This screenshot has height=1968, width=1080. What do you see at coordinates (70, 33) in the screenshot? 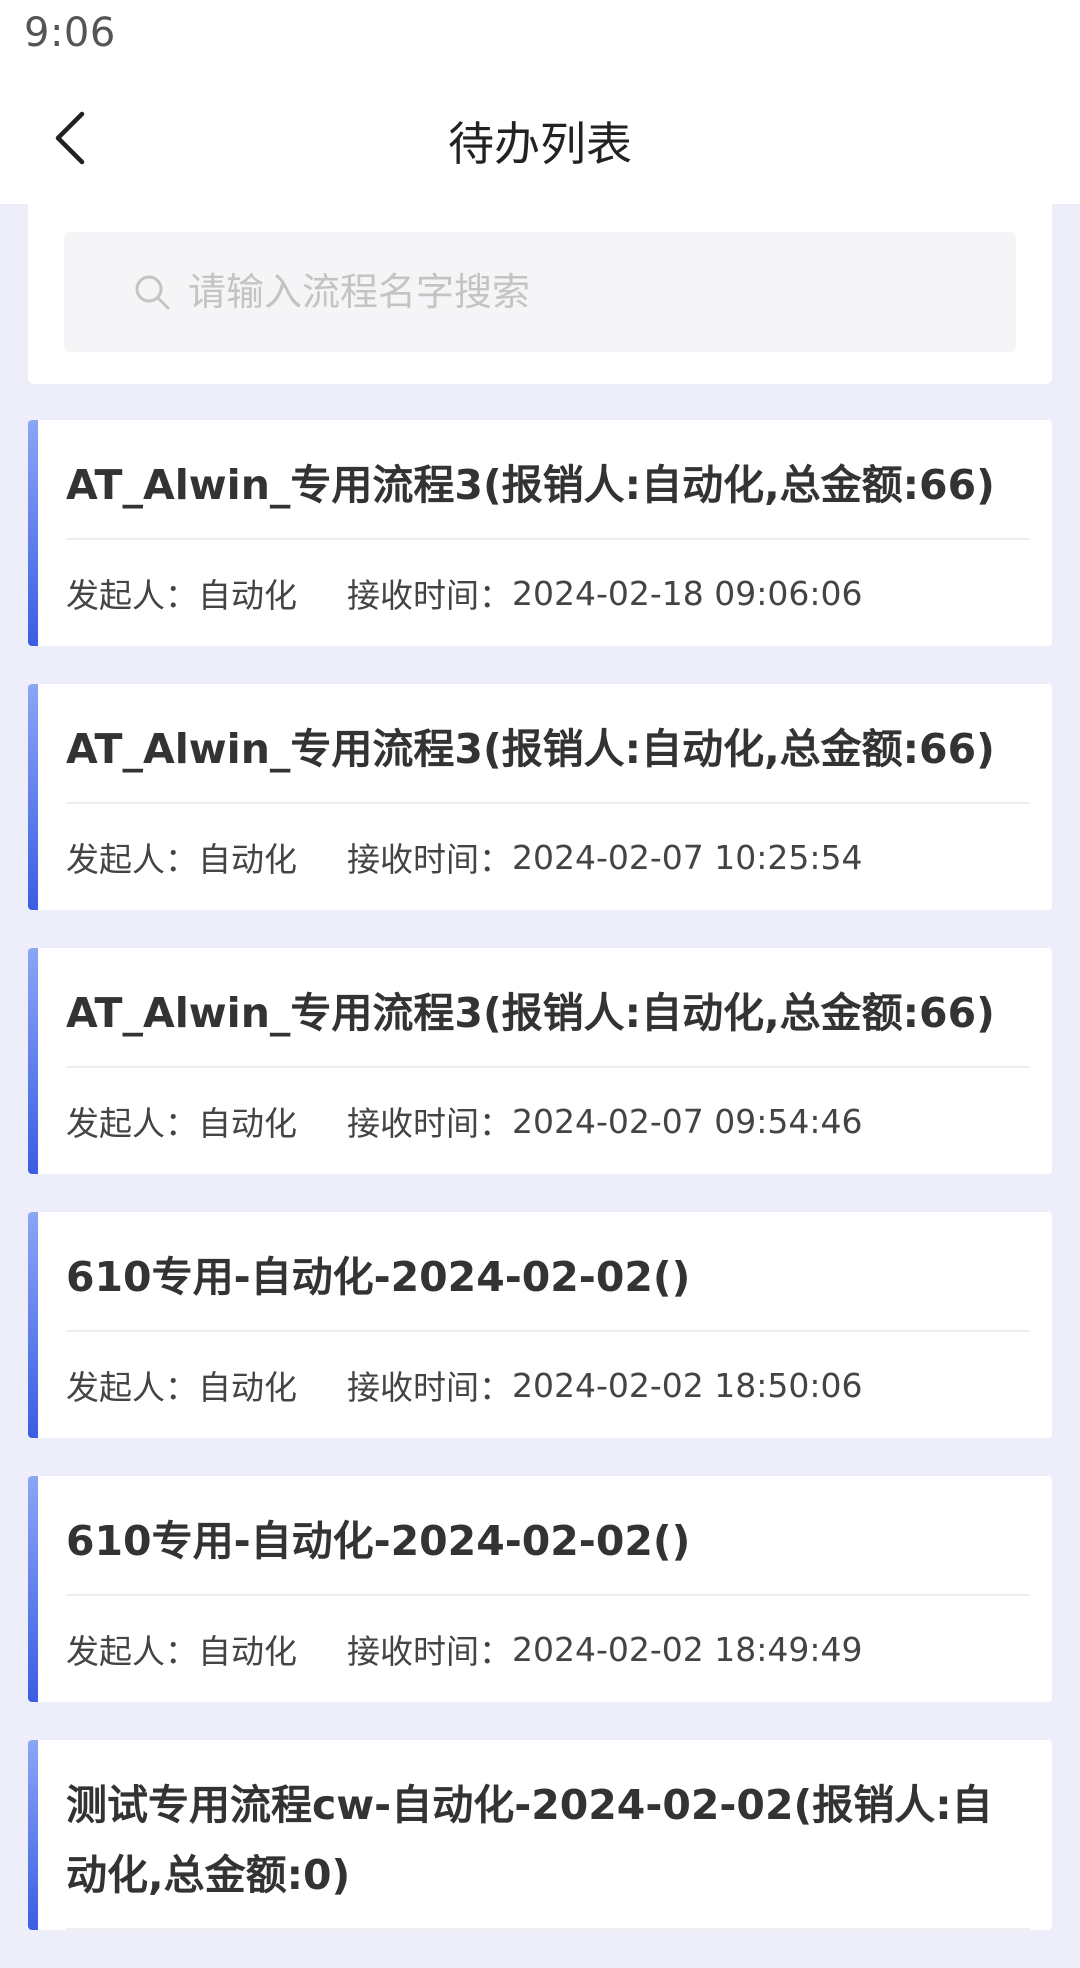
I see `status-time: 9:06` at bounding box center [70, 33].